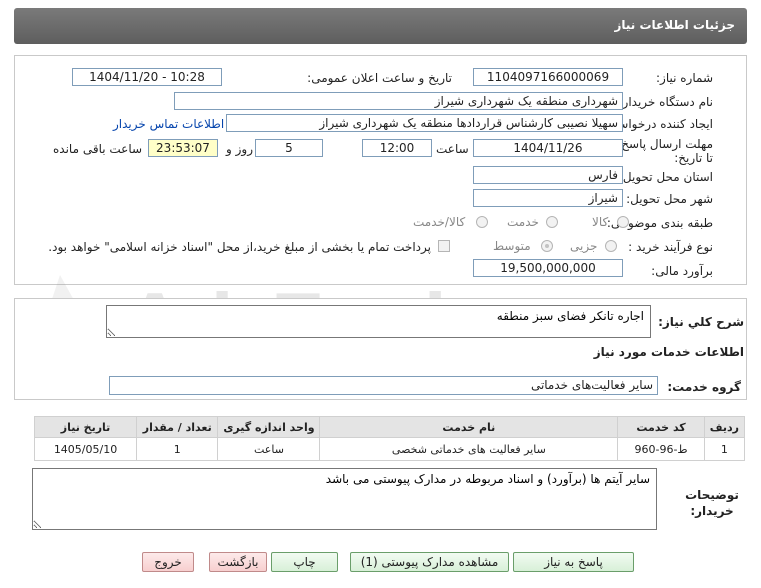 The image size is (761, 588). What do you see at coordinates (701, 322) in the screenshot?
I see `description-label: شرح کلي نياز:` at bounding box center [701, 322].